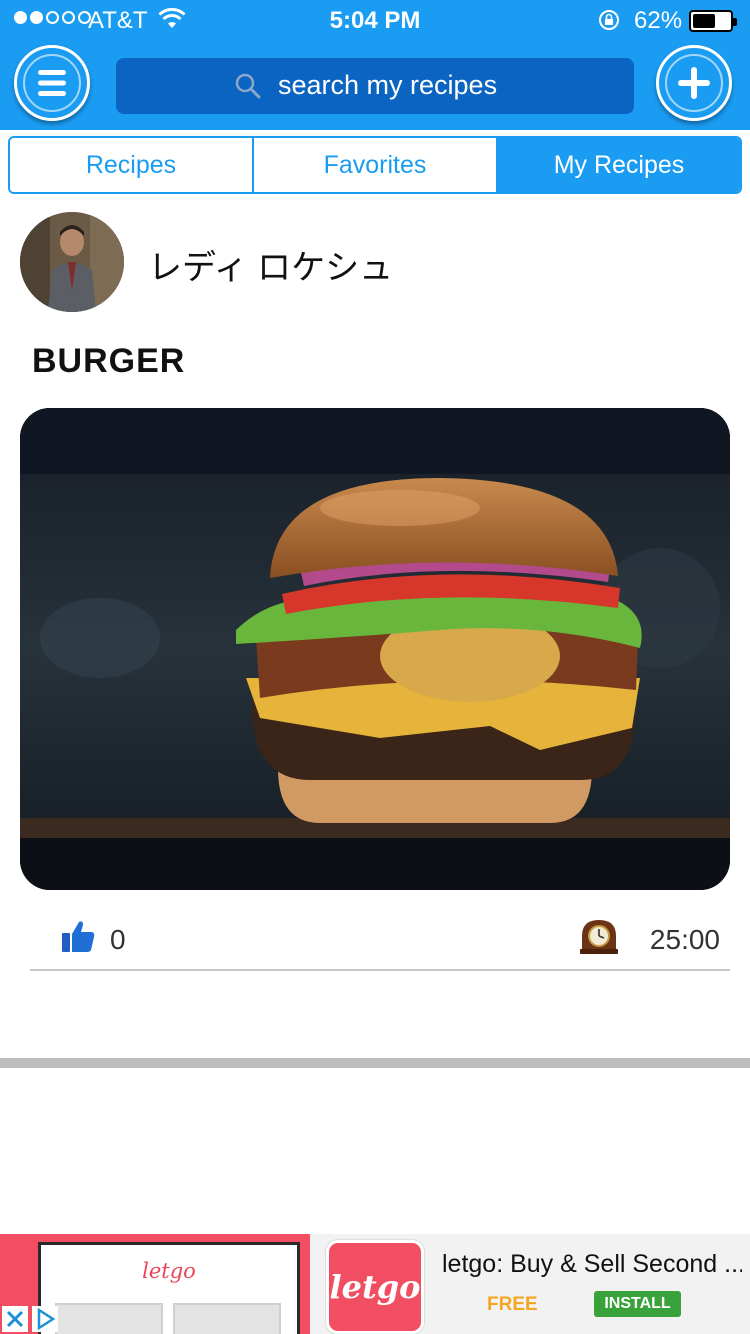  Describe the element at coordinates (609, 20) in the screenshot. I see `orientation-lock-icon` at that location.